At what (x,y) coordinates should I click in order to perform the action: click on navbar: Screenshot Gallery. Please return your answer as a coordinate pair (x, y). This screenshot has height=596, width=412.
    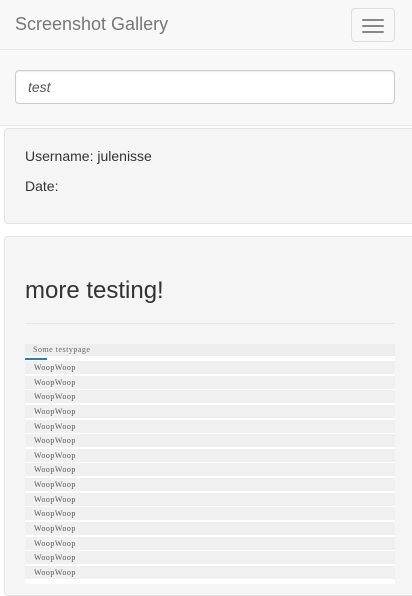
    Looking at the image, I should click on (206, 25).